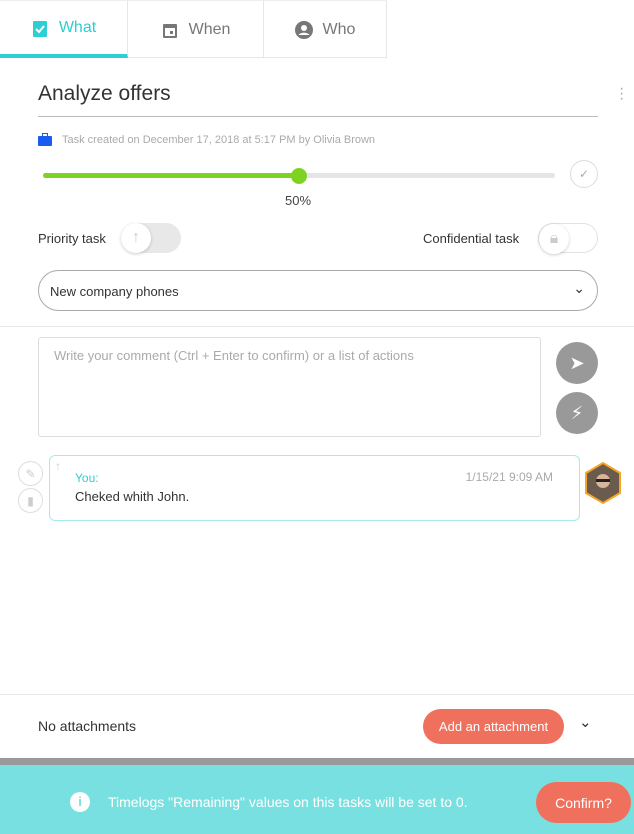  Describe the element at coordinates (299, 176) in the screenshot. I see `progress-handle` at that location.